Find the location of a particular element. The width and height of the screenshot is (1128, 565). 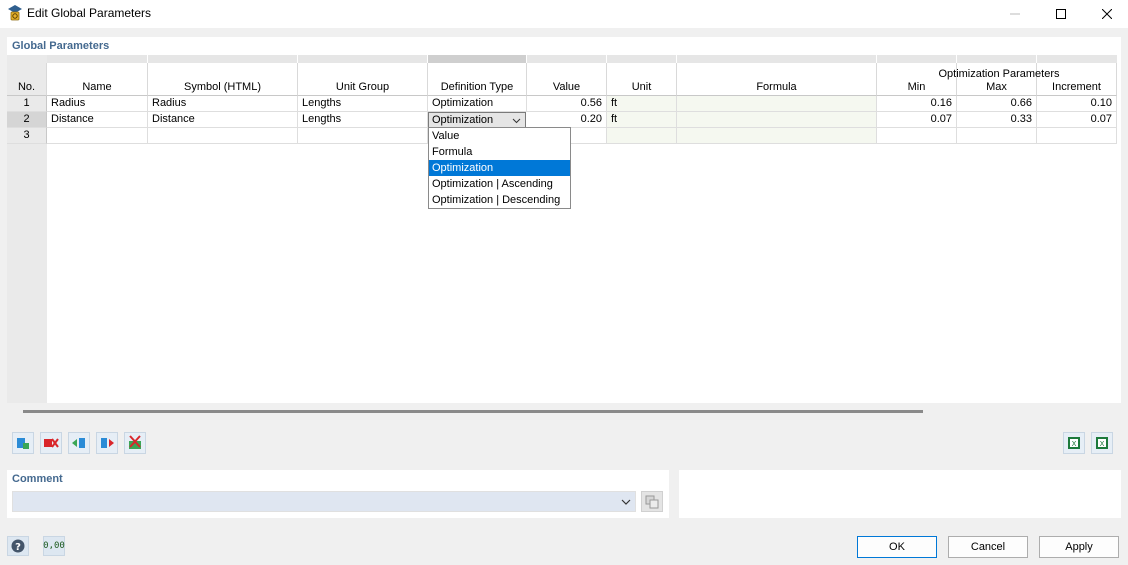

filter-definition-type is located at coordinates (477, 59).